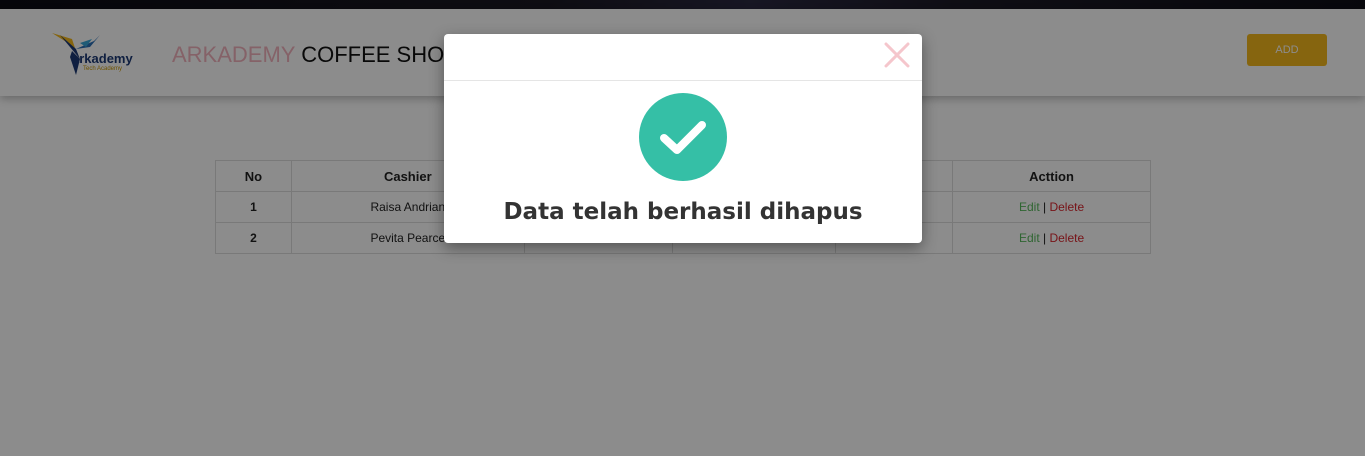 The image size is (1365, 456). What do you see at coordinates (897, 55) in the screenshot?
I see `close-icon` at bounding box center [897, 55].